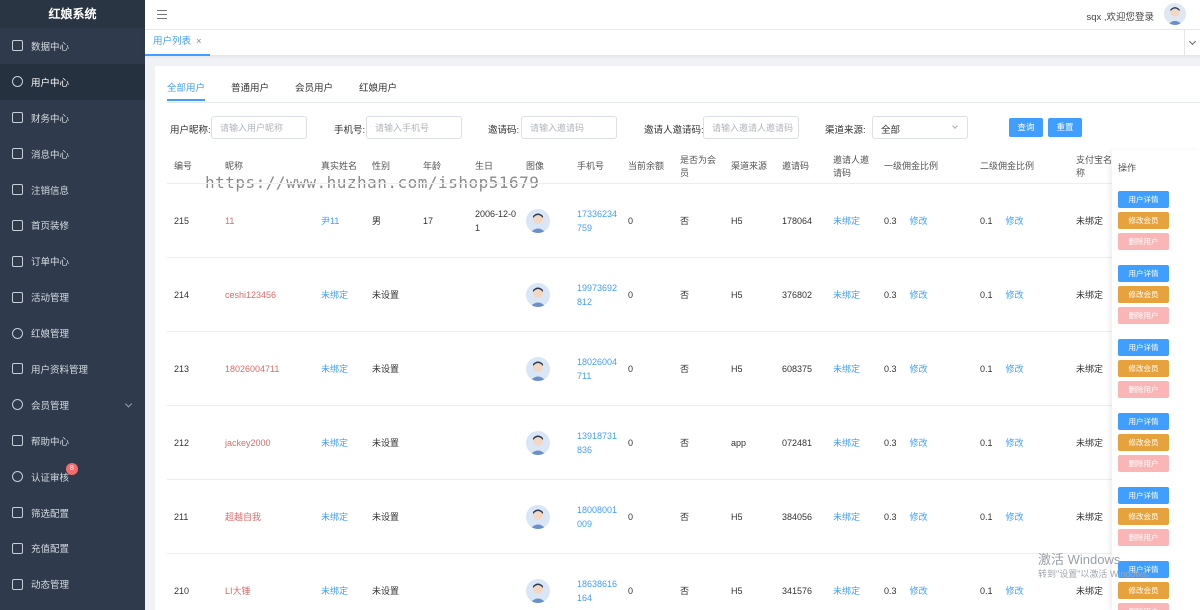 This screenshot has width=1200, height=610. What do you see at coordinates (672, 43) in the screenshot?
I see `page-tabs-bar: 用户列表 ×` at bounding box center [672, 43].